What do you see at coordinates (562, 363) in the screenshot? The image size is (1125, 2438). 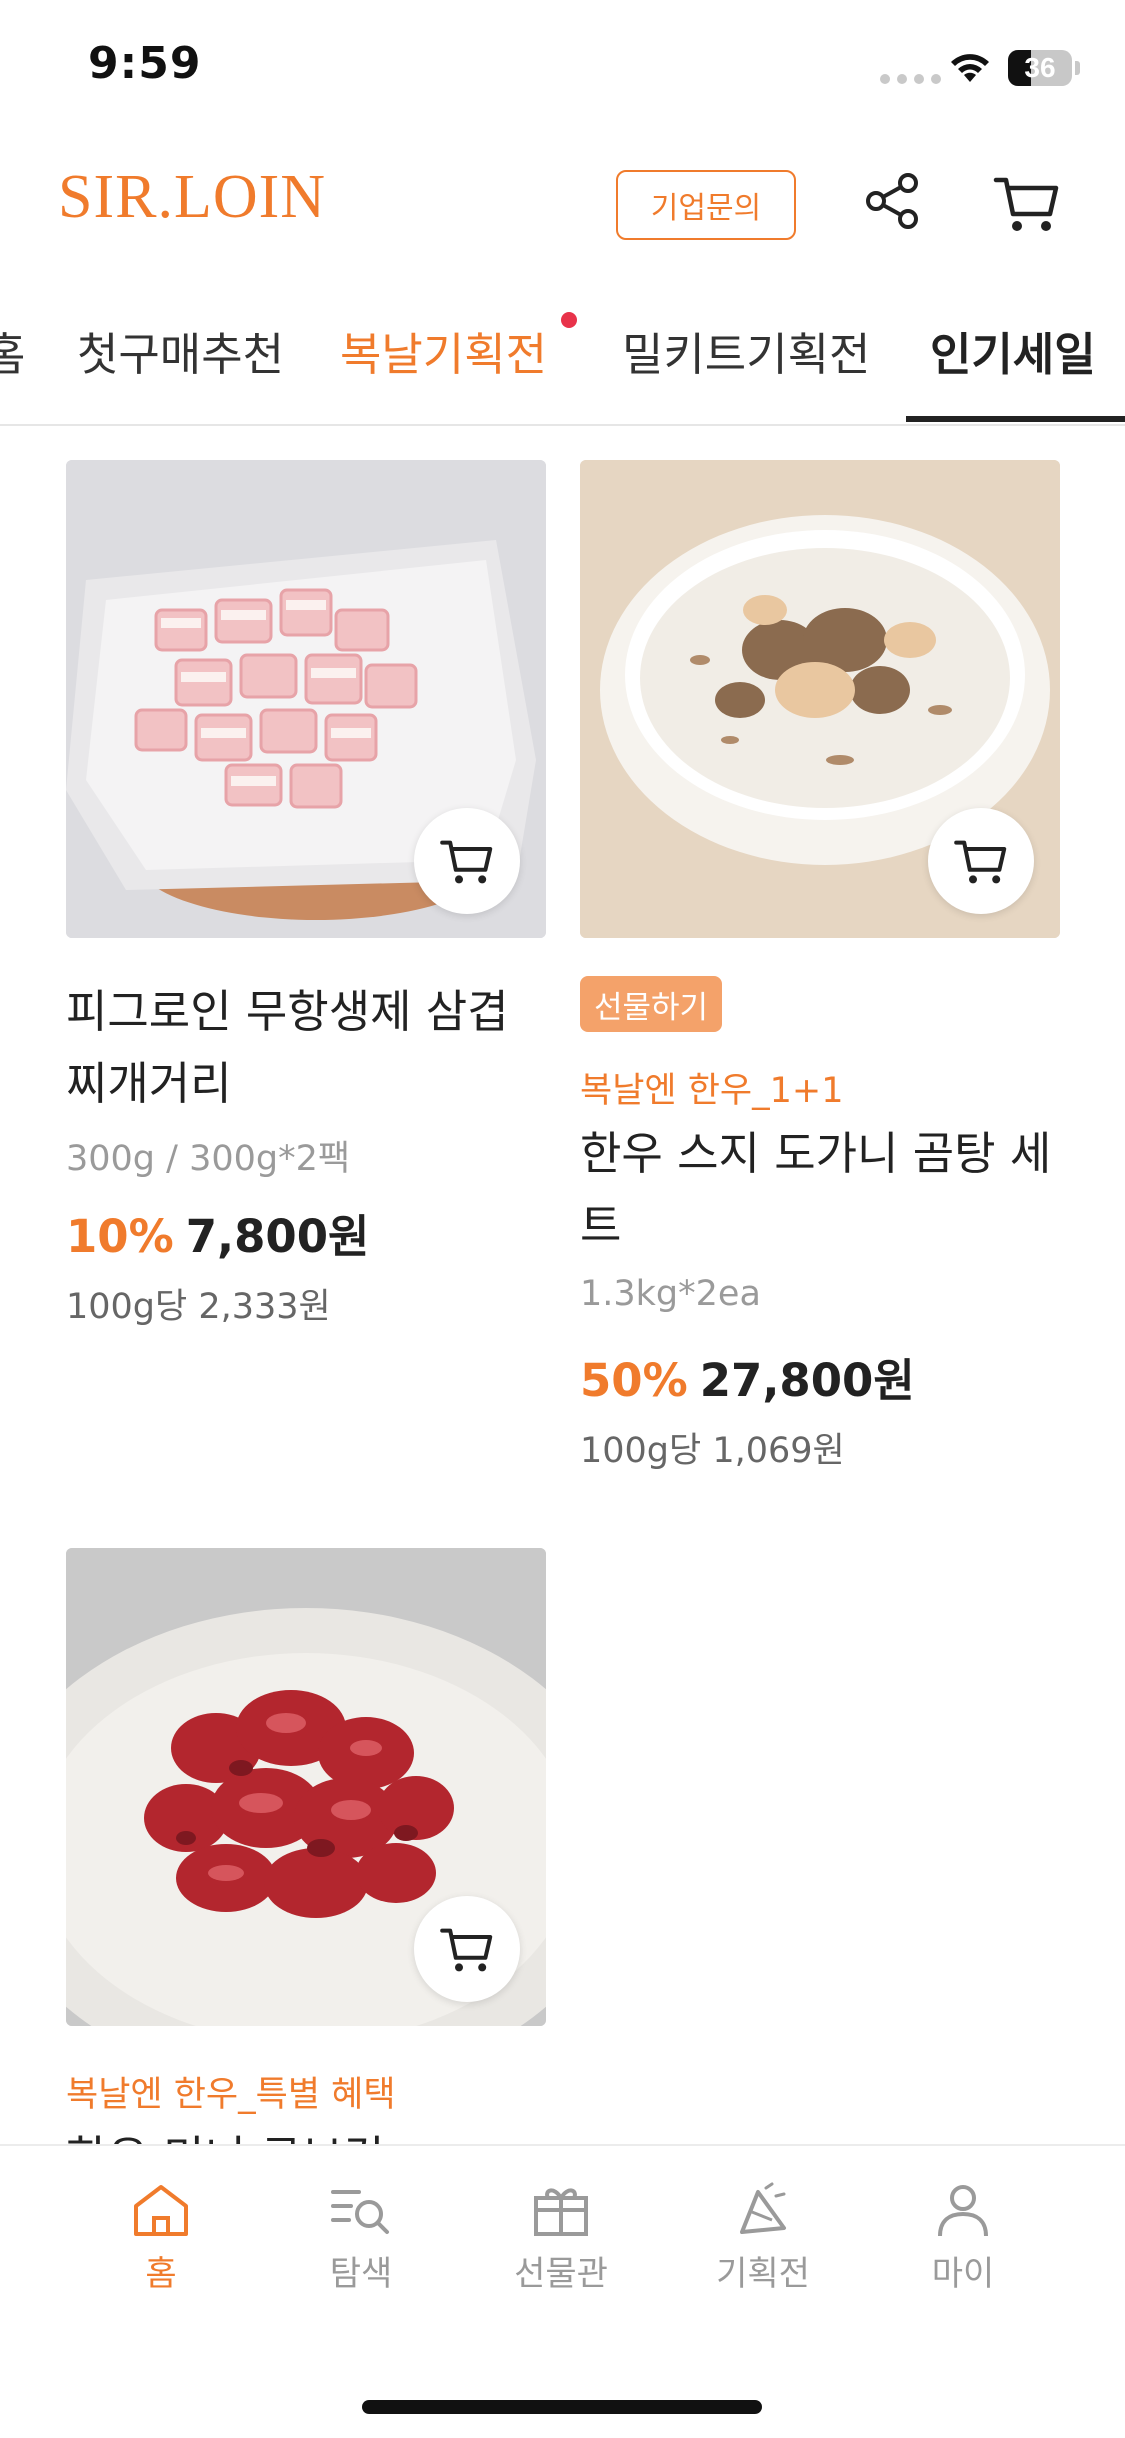 I see `category-tabs: 홈 첫구매추천 복날기획전 밀키트기획전 인기세일` at bounding box center [562, 363].